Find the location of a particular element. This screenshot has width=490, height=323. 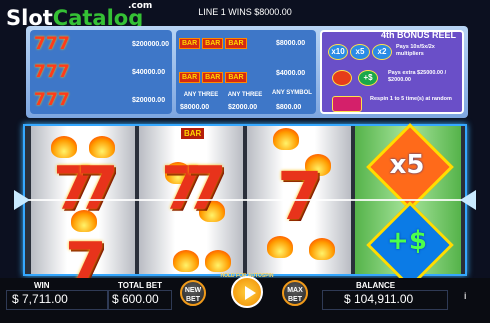

respin-text: Respin 1 to 5 time(s) at random is located at coordinates (411, 99).